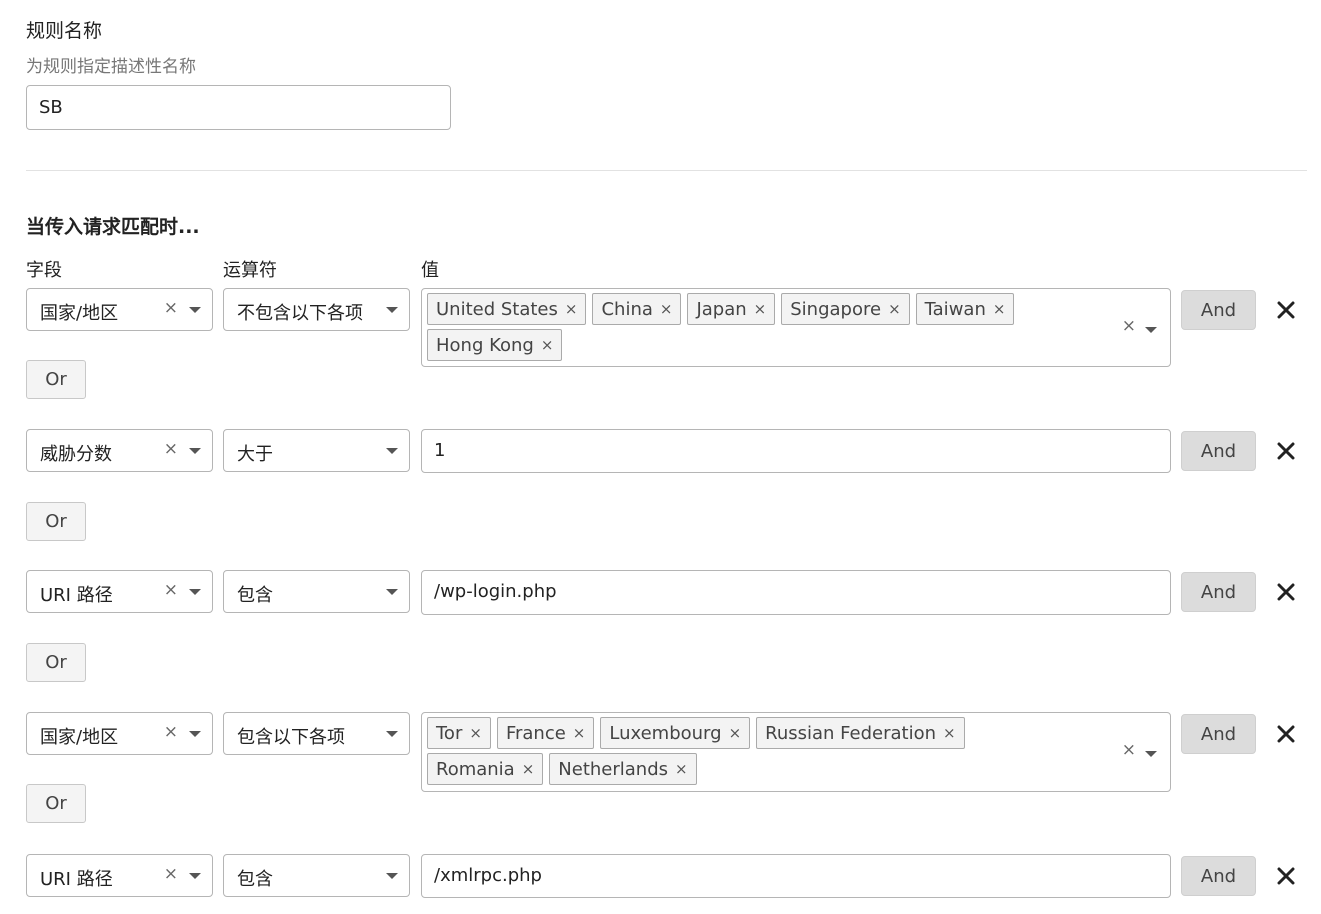 The height and width of the screenshot is (914, 1321). What do you see at coordinates (488, 875) in the screenshot?
I see `value-text: /xmlrpc.php` at bounding box center [488, 875].